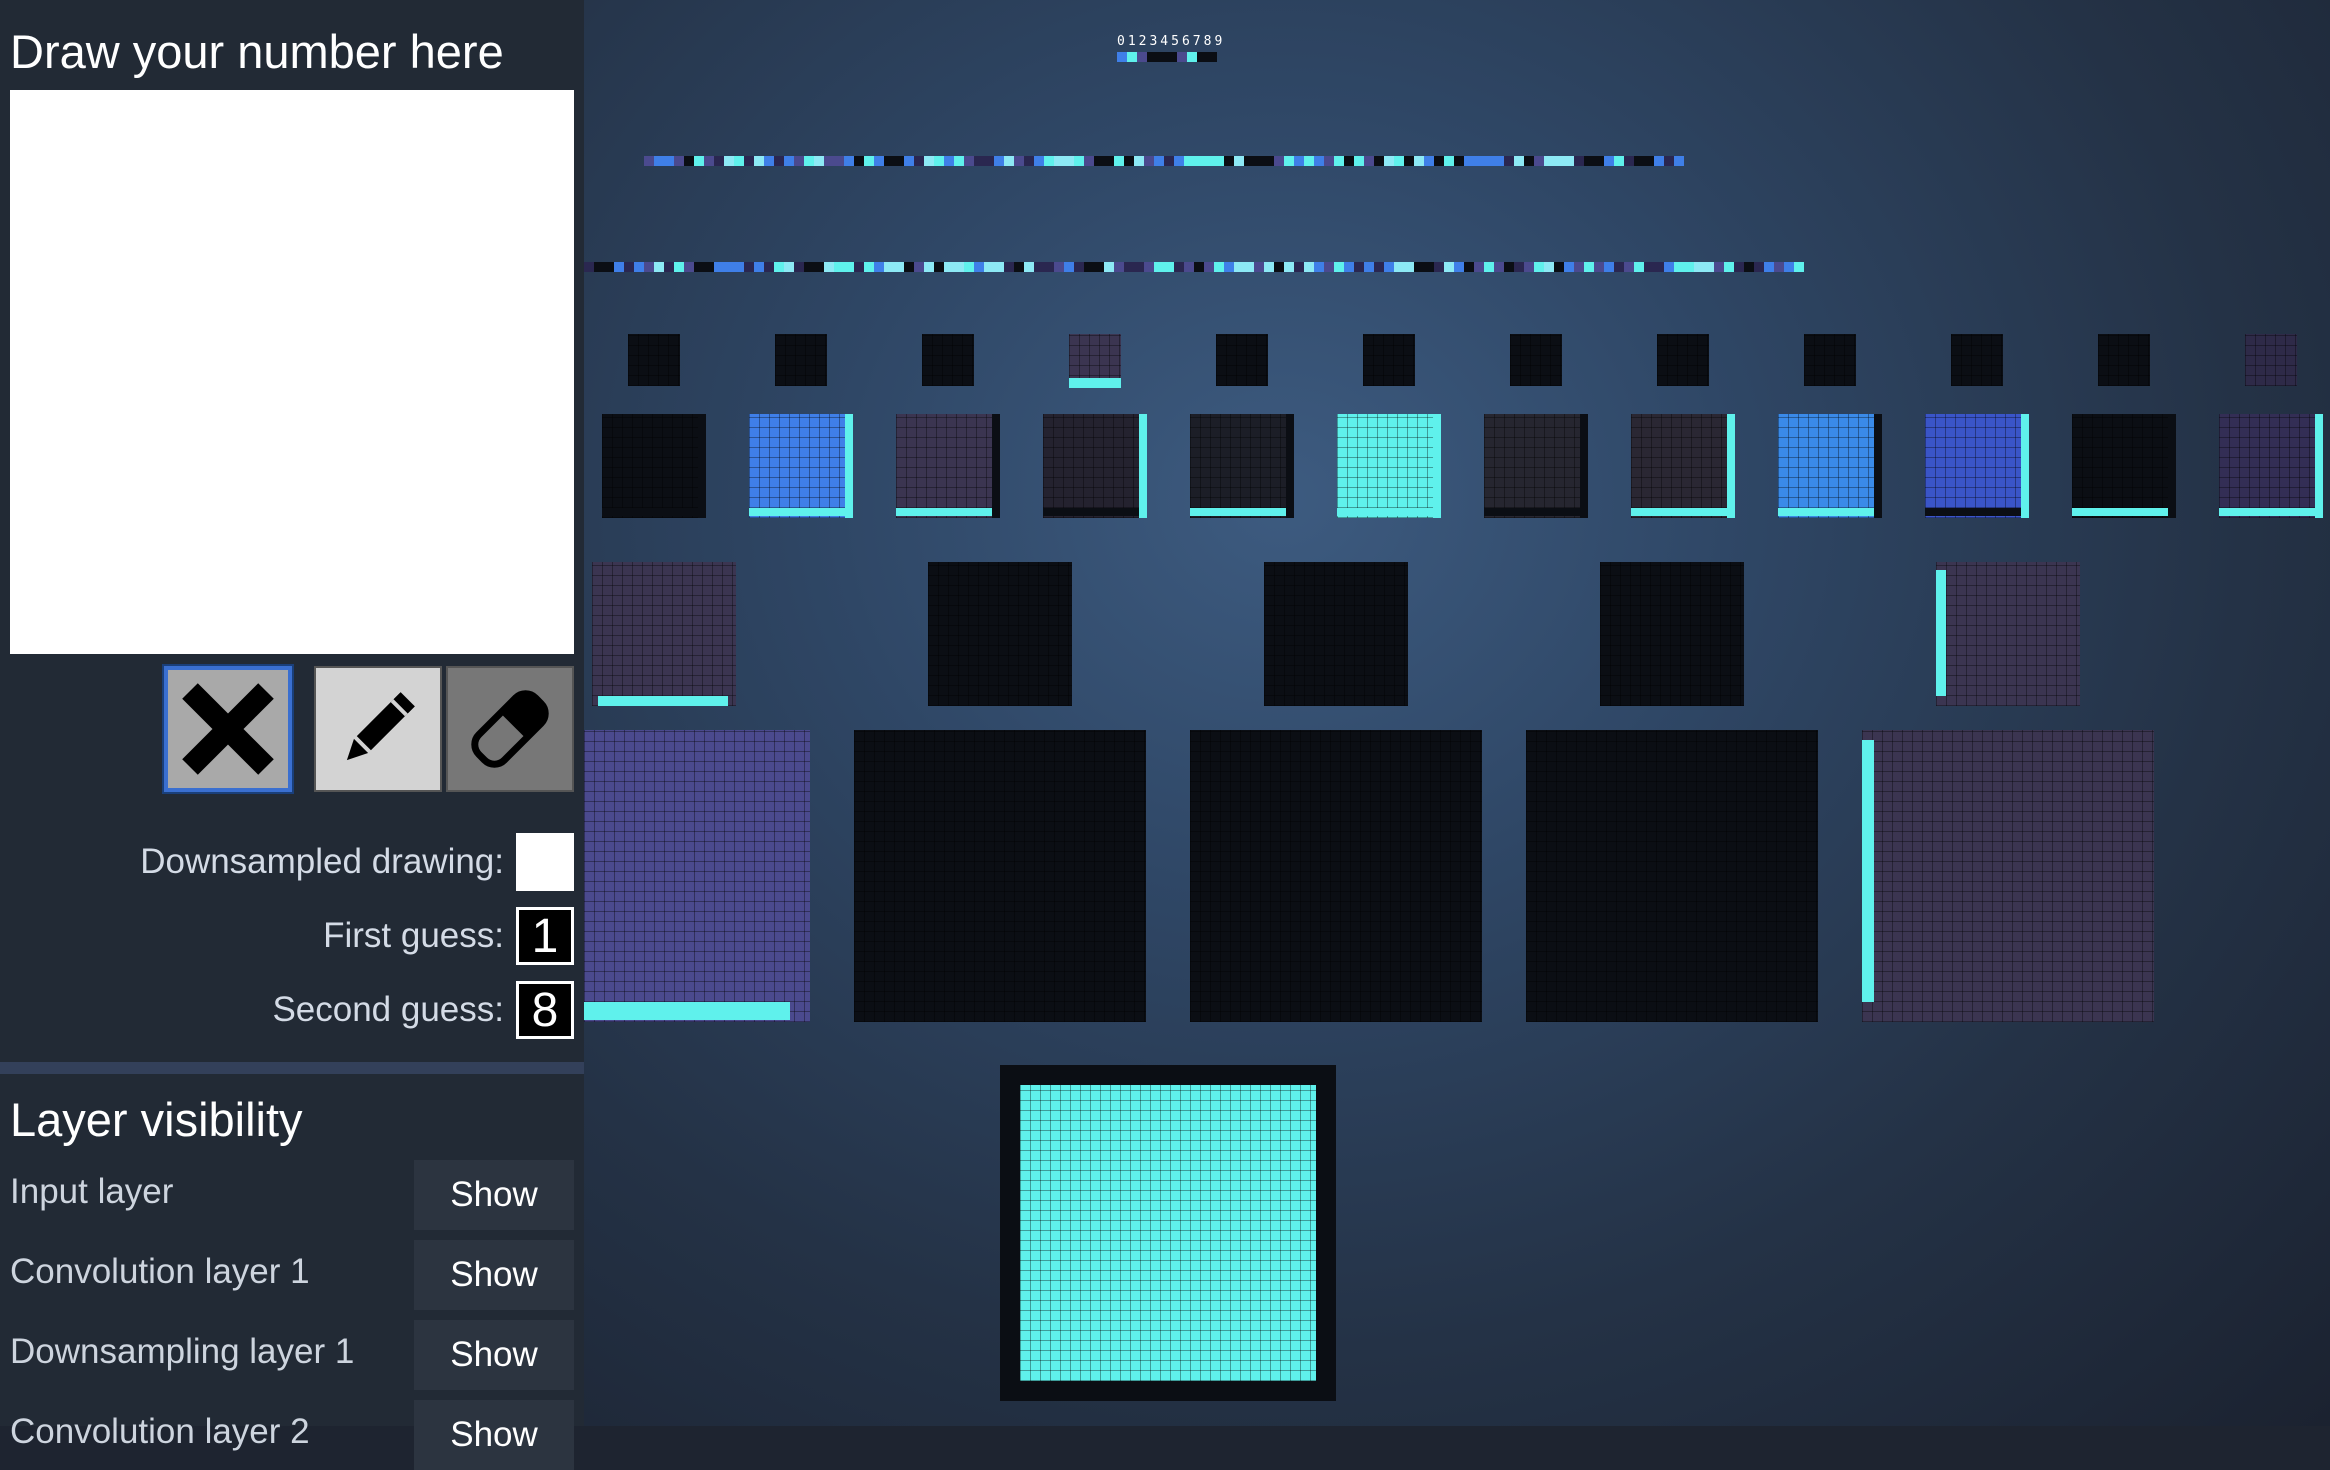 The image size is (2330, 1470). What do you see at coordinates (156, 1119) in the screenshot?
I see `layer-visibility-title: Layer visibility` at bounding box center [156, 1119].